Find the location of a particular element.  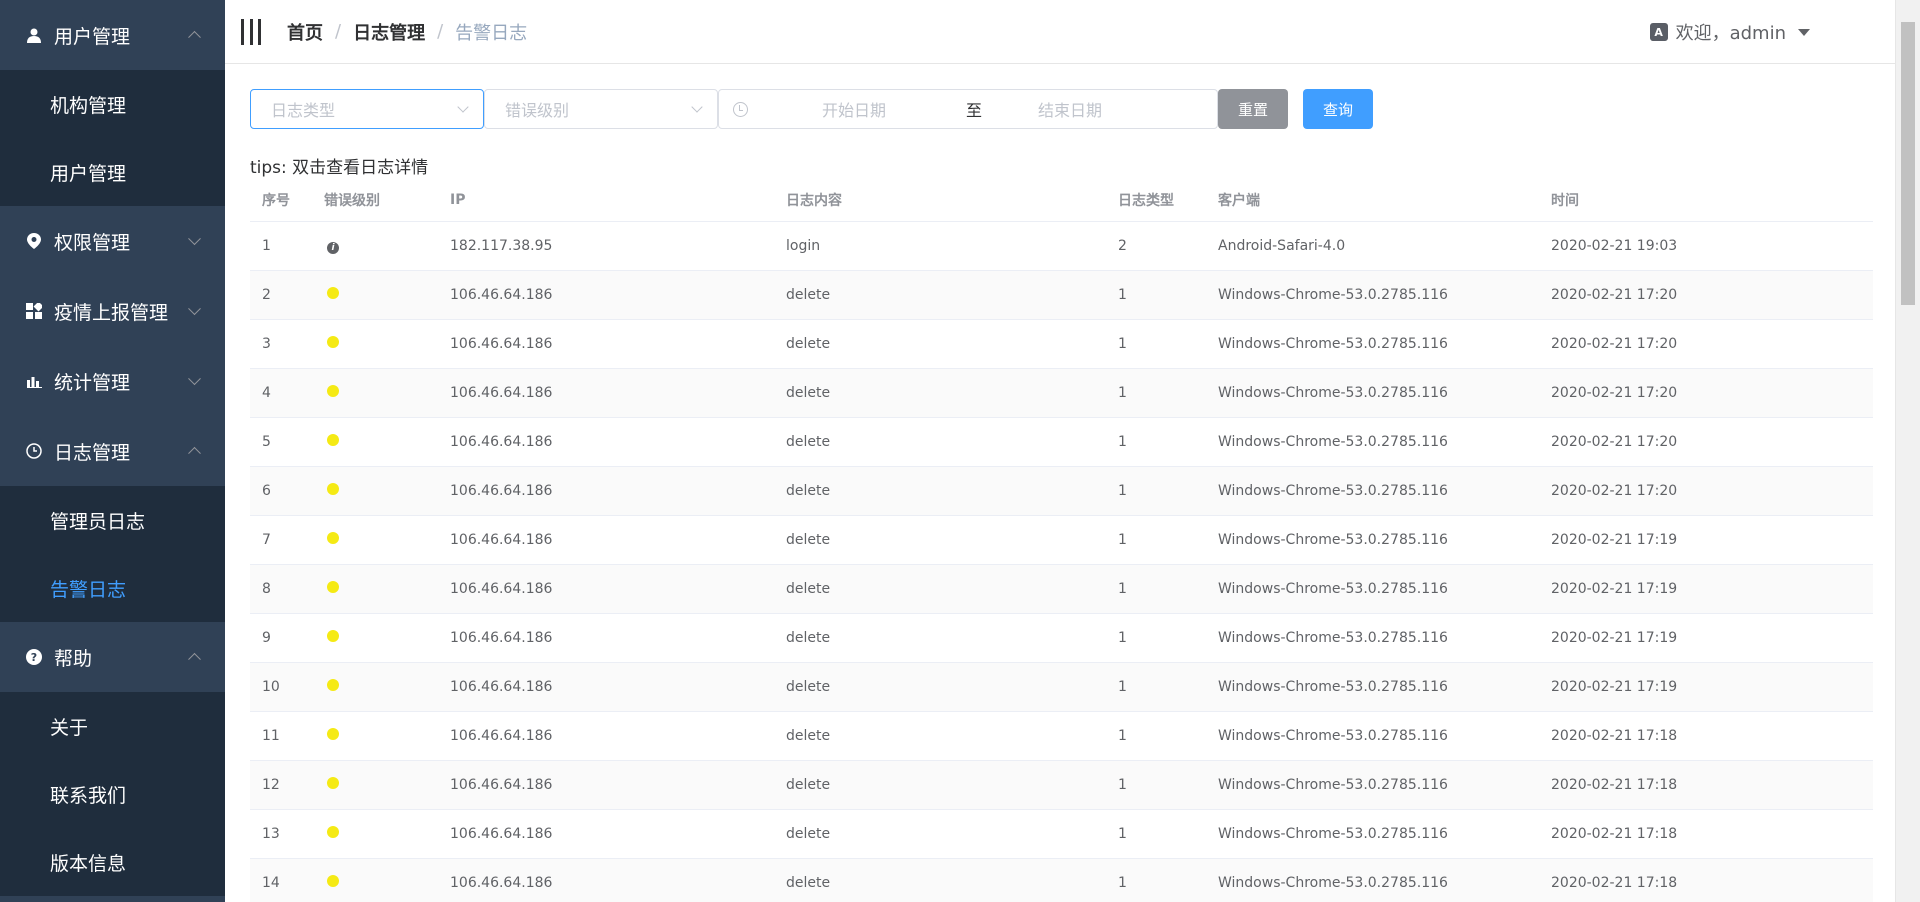

info-icon: i is located at coordinates (333, 248).